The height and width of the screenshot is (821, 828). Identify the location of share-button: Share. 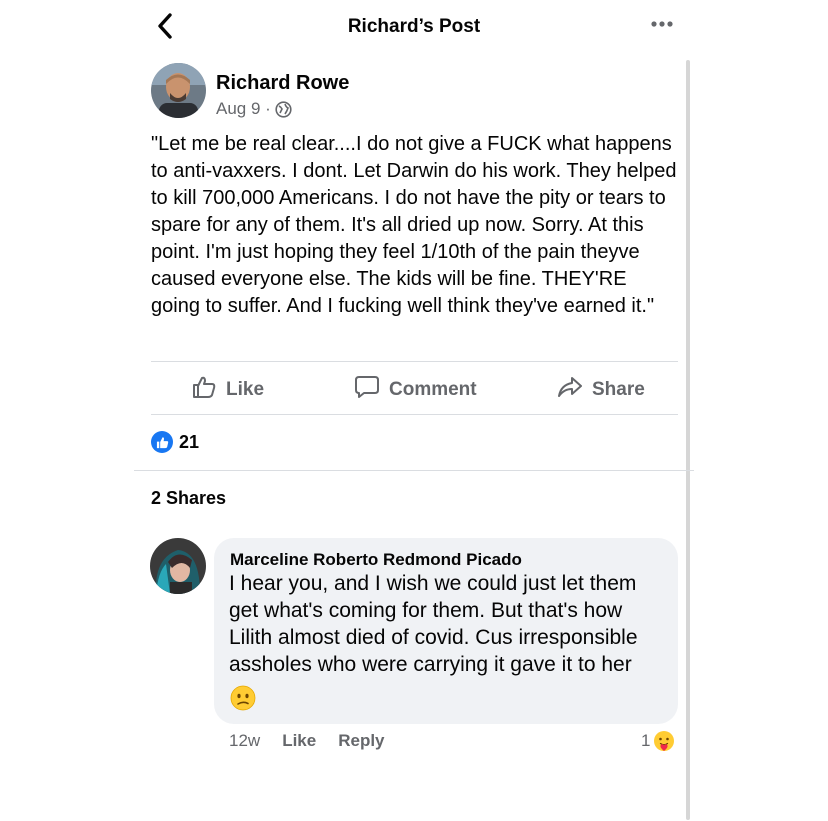
(601, 390).